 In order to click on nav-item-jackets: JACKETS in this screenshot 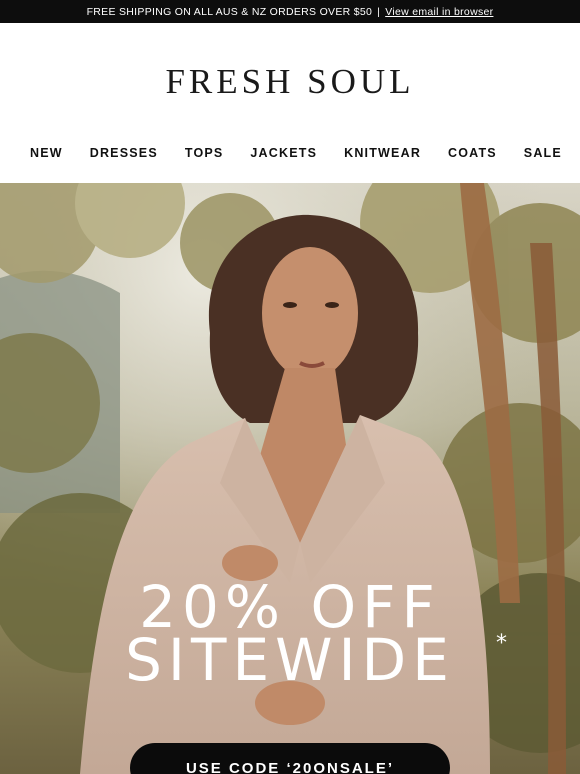, I will do `click(283, 155)`.